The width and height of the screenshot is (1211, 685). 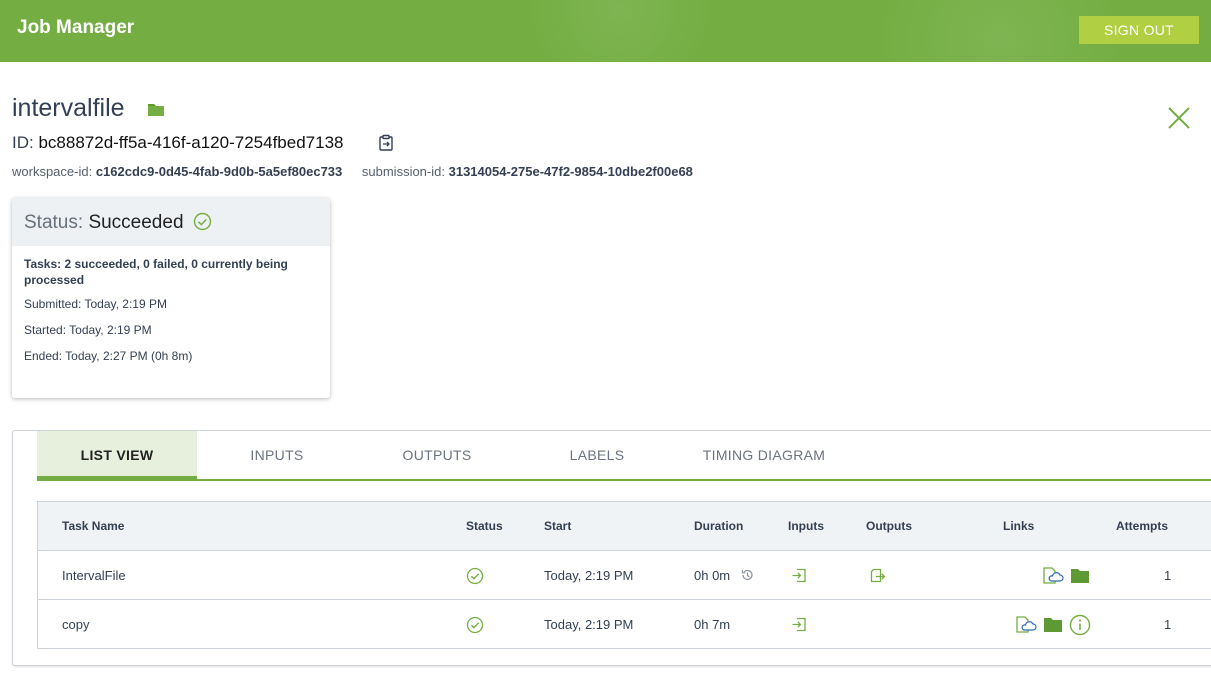 What do you see at coordinates (108, 356) in the screenshot?
I see `ended-time: Ended: Today, 2:27 PM (0h 8m)` at bounding box center [108, 356].